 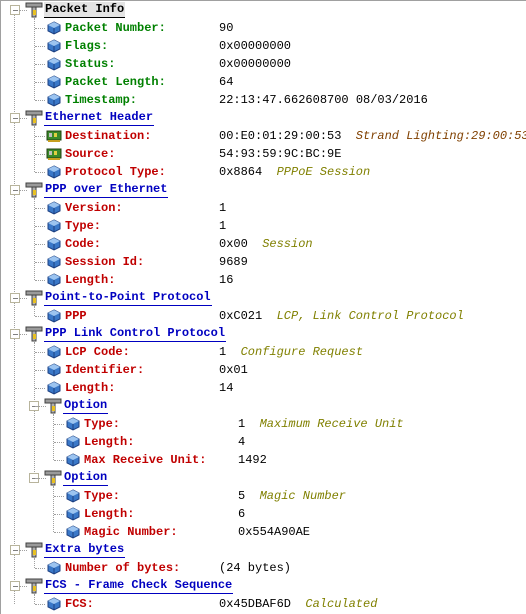 I want to click on tree-field-row: Type: 5 Magic Number, so click(x=263, y=496).